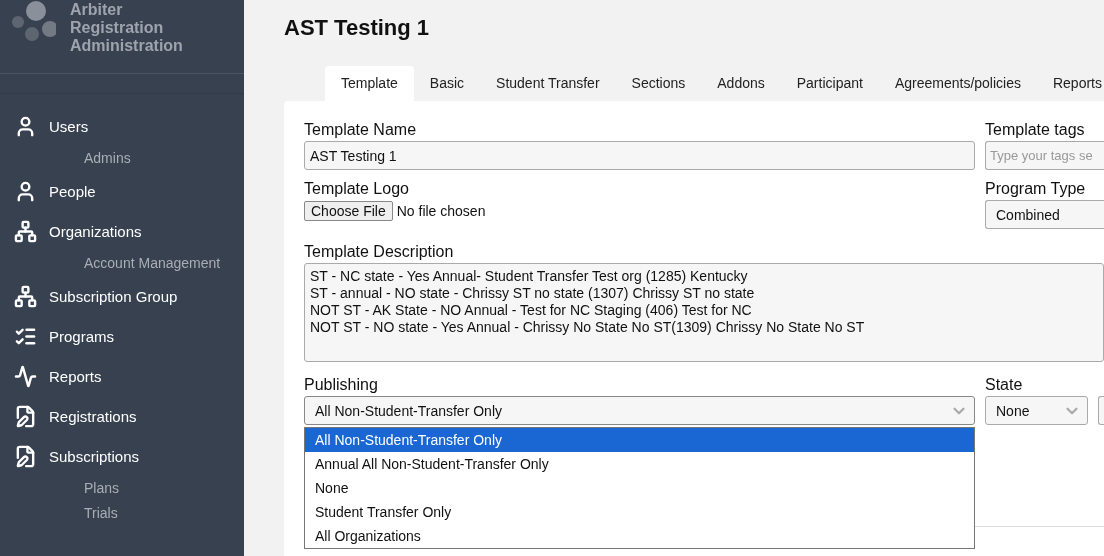 The image size is (1104, 556). I want to click on tab: Student Transfer, so click(548, 83).